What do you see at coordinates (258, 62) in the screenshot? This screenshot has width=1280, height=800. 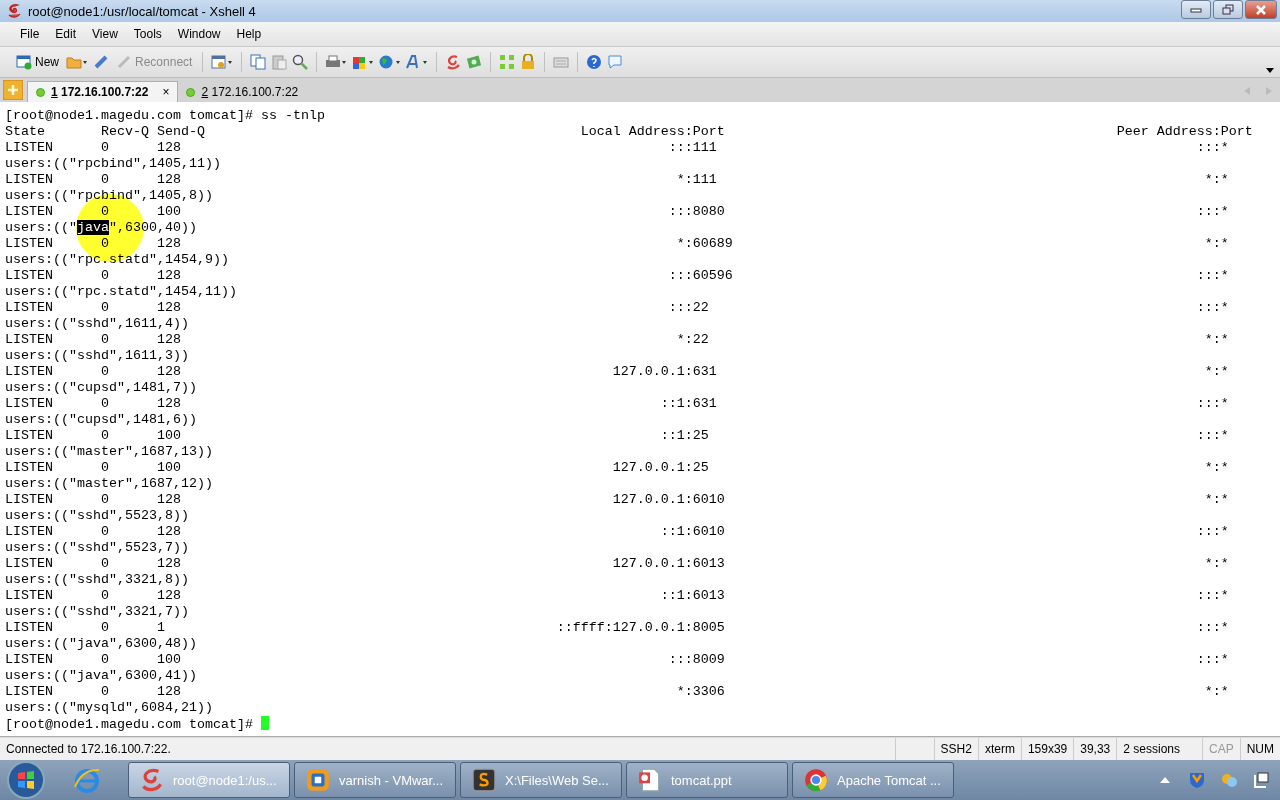 I see `copy-icon` at bounding box center [258, 62].